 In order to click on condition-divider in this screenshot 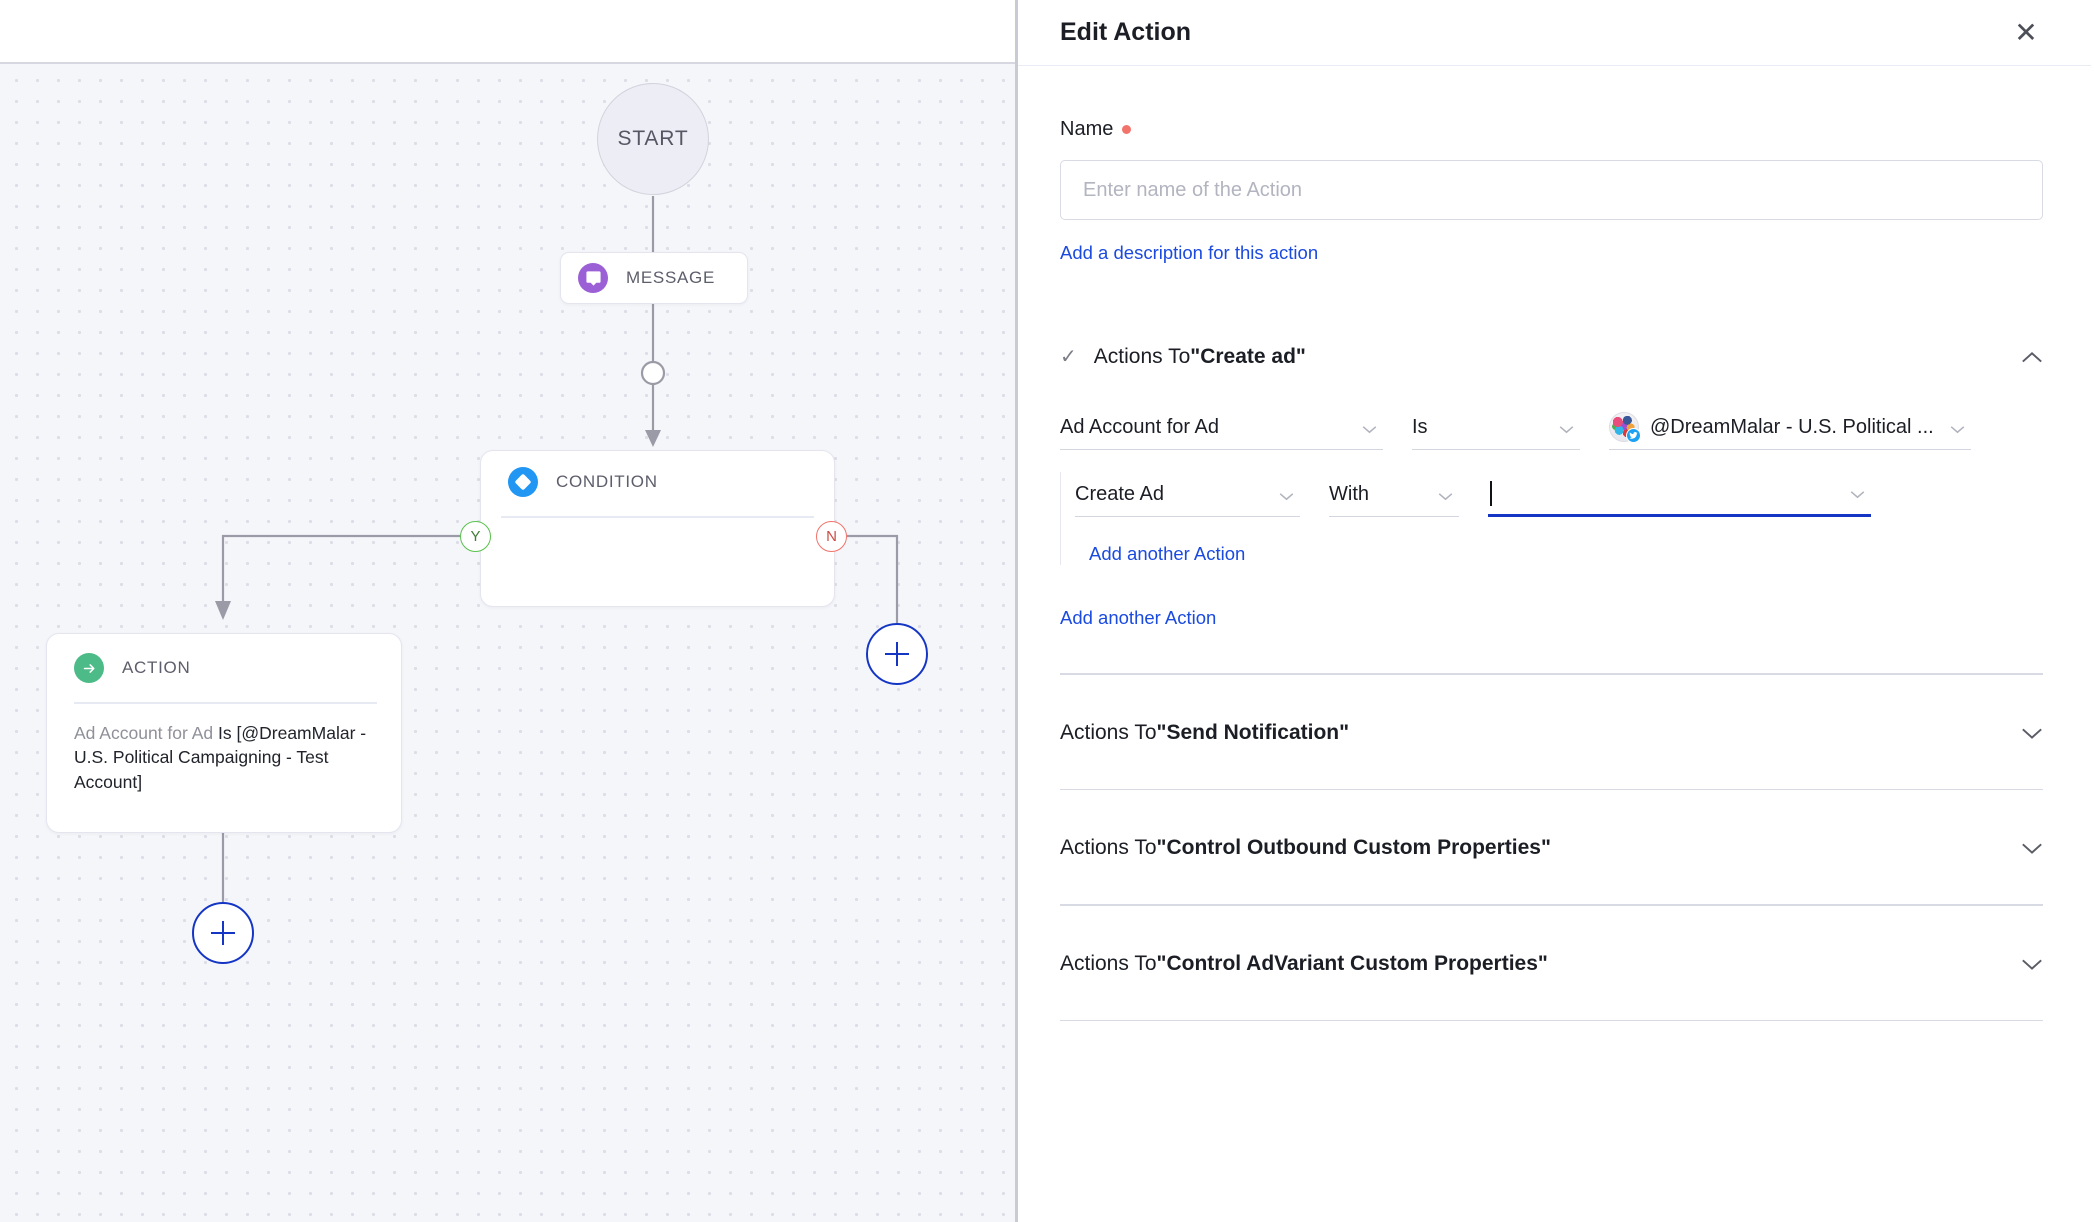, I will do `click(657, 517)`.